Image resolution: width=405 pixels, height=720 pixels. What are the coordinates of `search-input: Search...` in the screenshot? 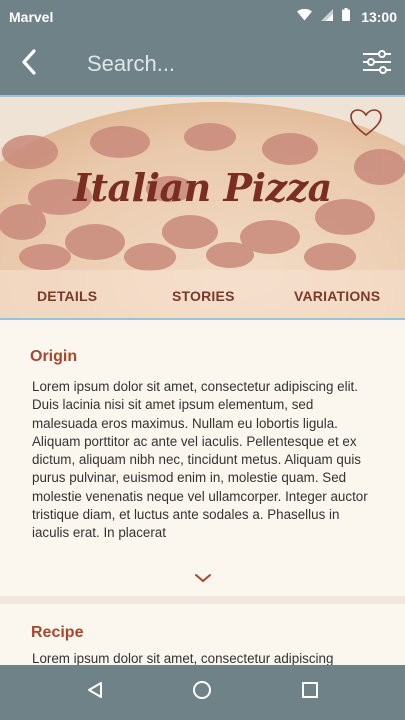 It's located at (203, 64).